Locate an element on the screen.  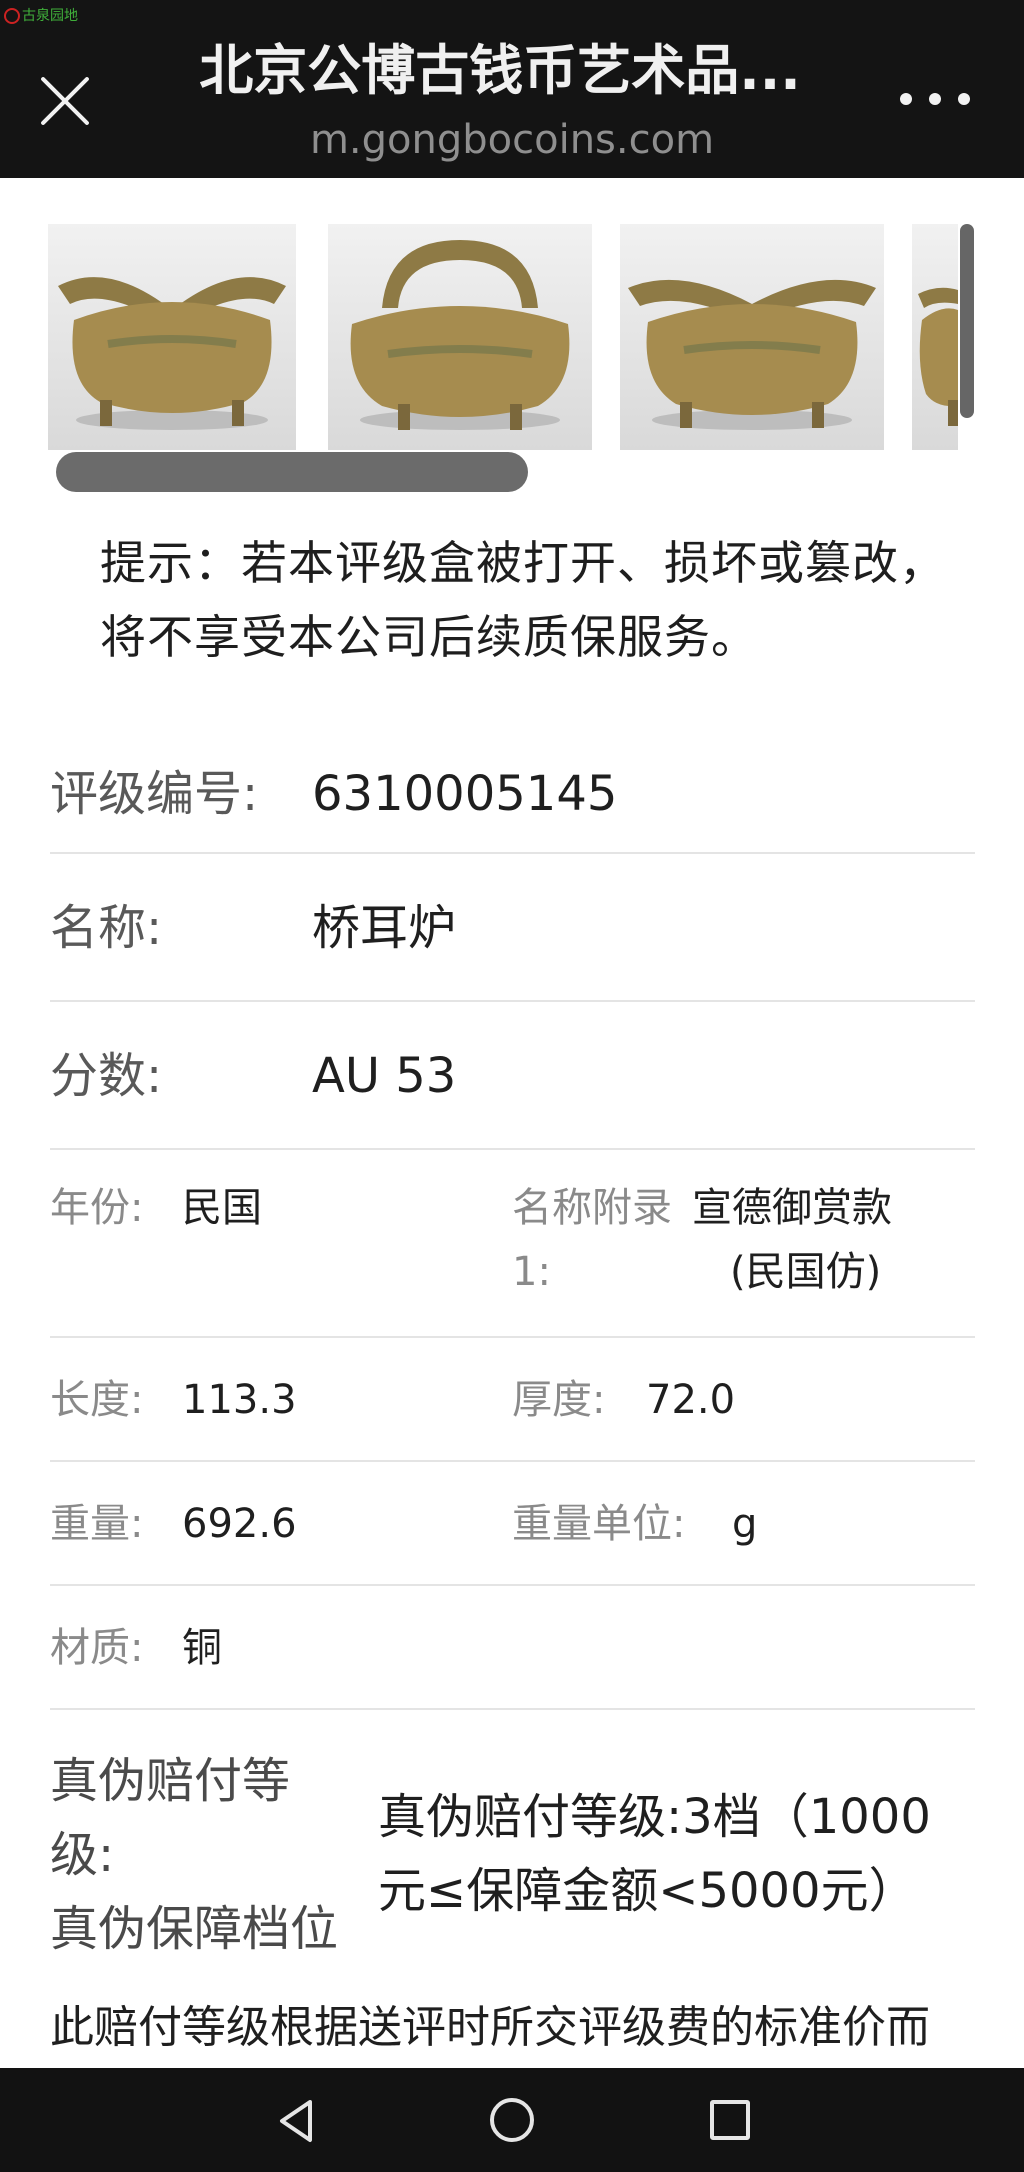
watermark-text: 古泉园地 is located at coordinates (50, 16).